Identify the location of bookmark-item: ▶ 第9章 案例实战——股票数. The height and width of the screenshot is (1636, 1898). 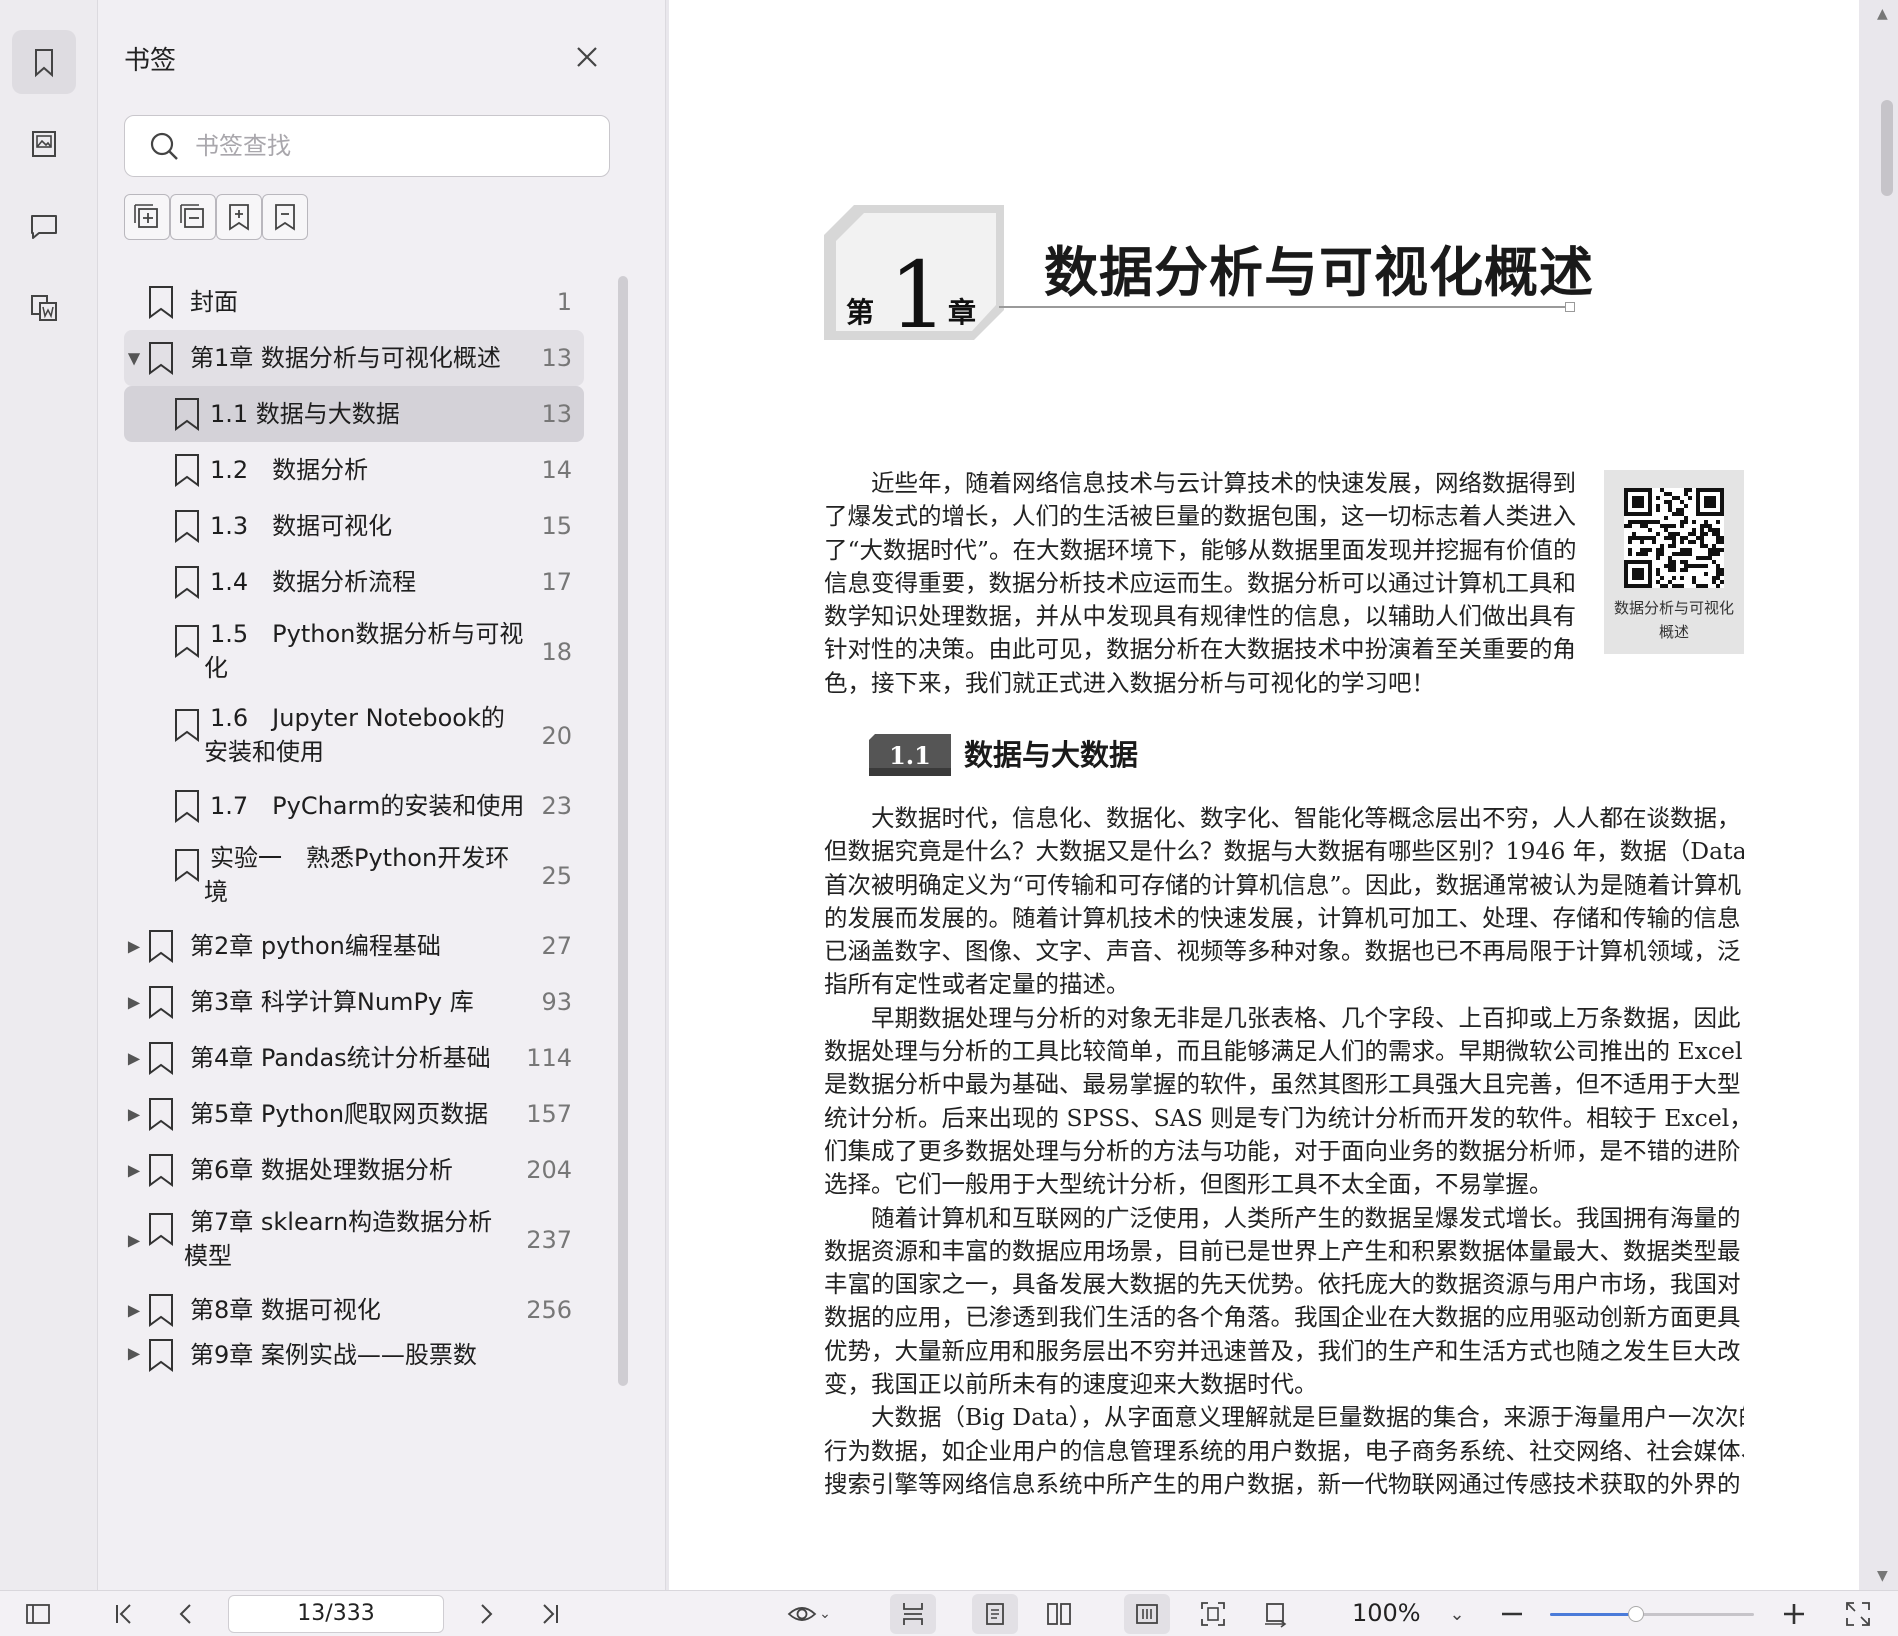
(354, 1355).